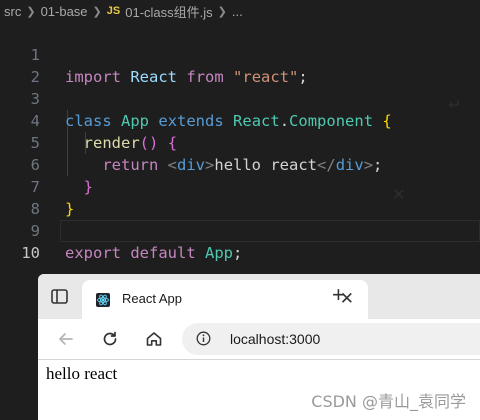 The height and width of the screenshot is (420, 480). What do you see at coordinates (113, 11) in the screenshot?
I see `js-file-icon: JS` at bounding box center [113, 11].